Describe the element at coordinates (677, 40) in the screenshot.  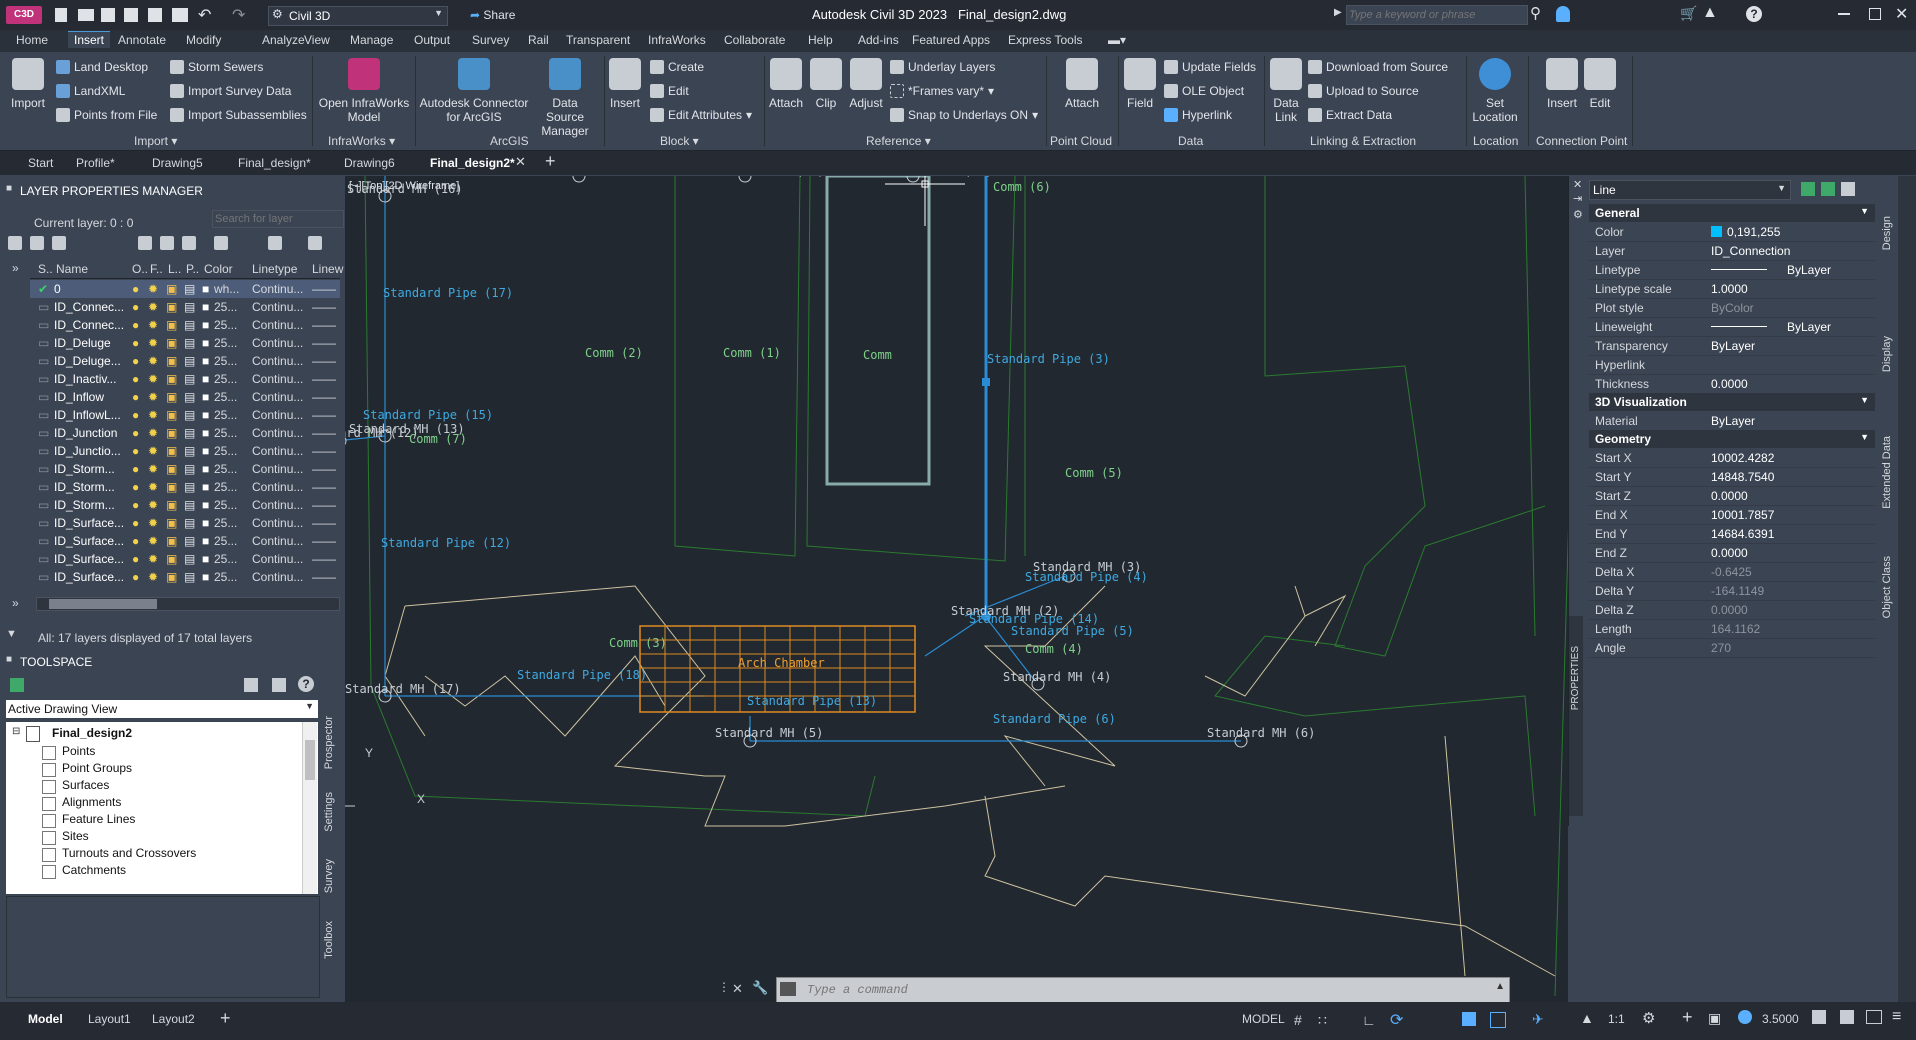
I see `tab-infraworks: InfraWorks` at that location.